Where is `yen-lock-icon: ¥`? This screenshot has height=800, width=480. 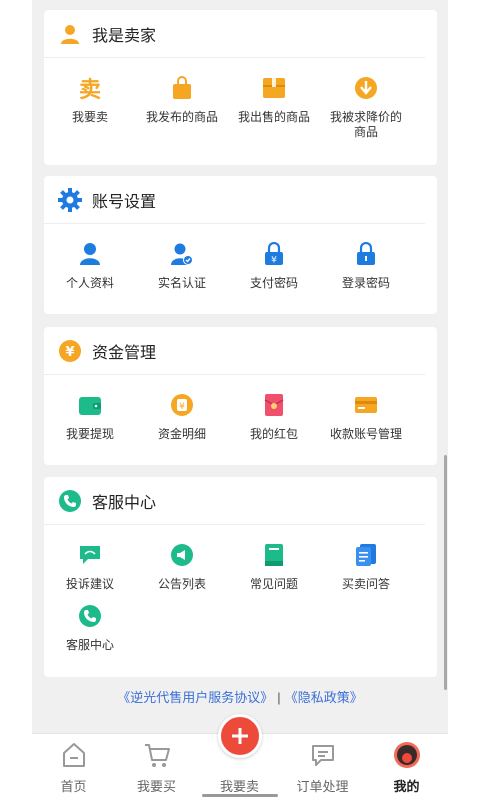
yen-lock-icon: ¥ is located at coordinates (274, 254).